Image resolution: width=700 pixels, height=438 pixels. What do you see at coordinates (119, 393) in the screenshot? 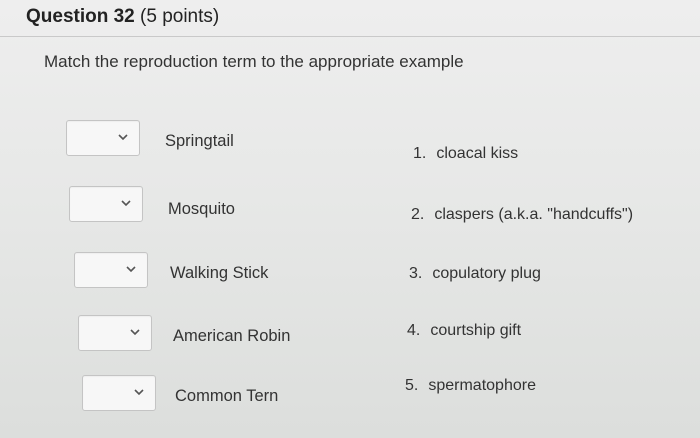
I see `match-select-common-tern` at bounding box center [119, 393].